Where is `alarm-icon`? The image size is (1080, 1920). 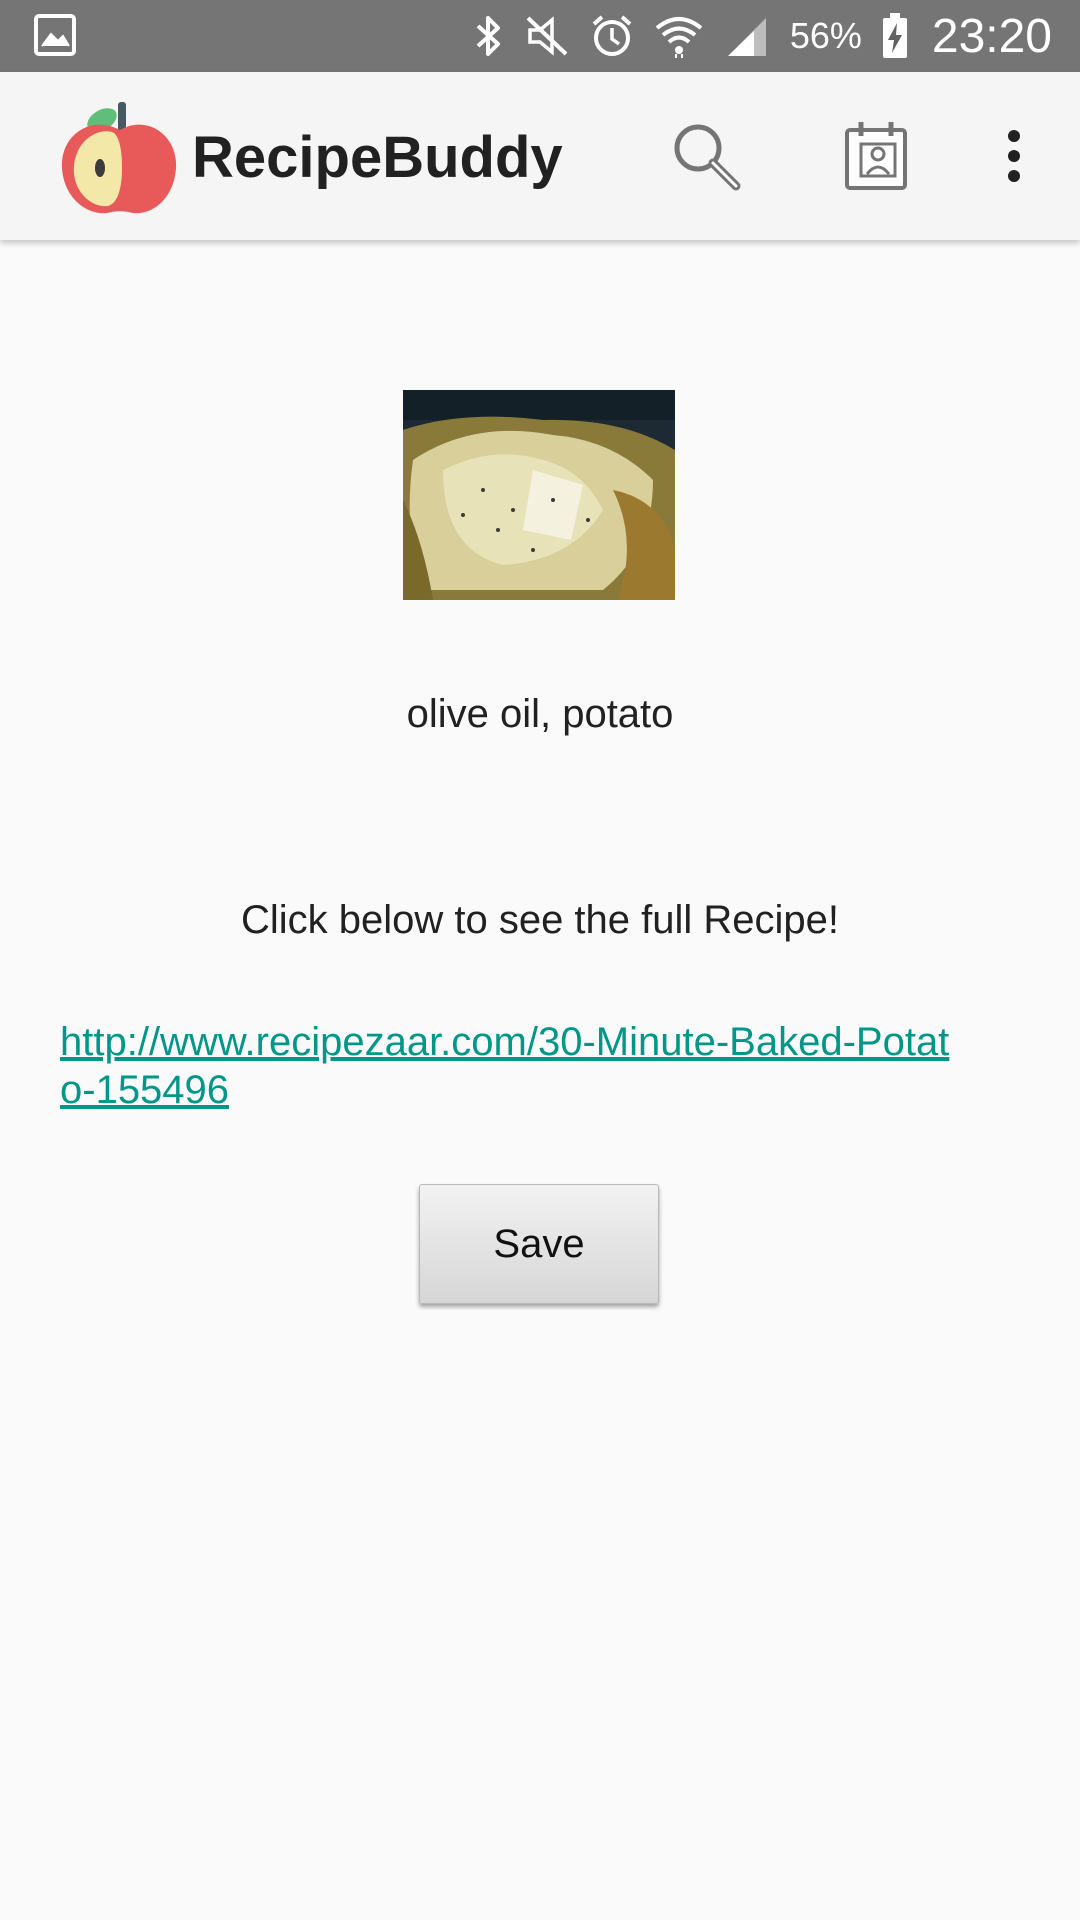
alarm-icon is located at coordinates (612, 36).